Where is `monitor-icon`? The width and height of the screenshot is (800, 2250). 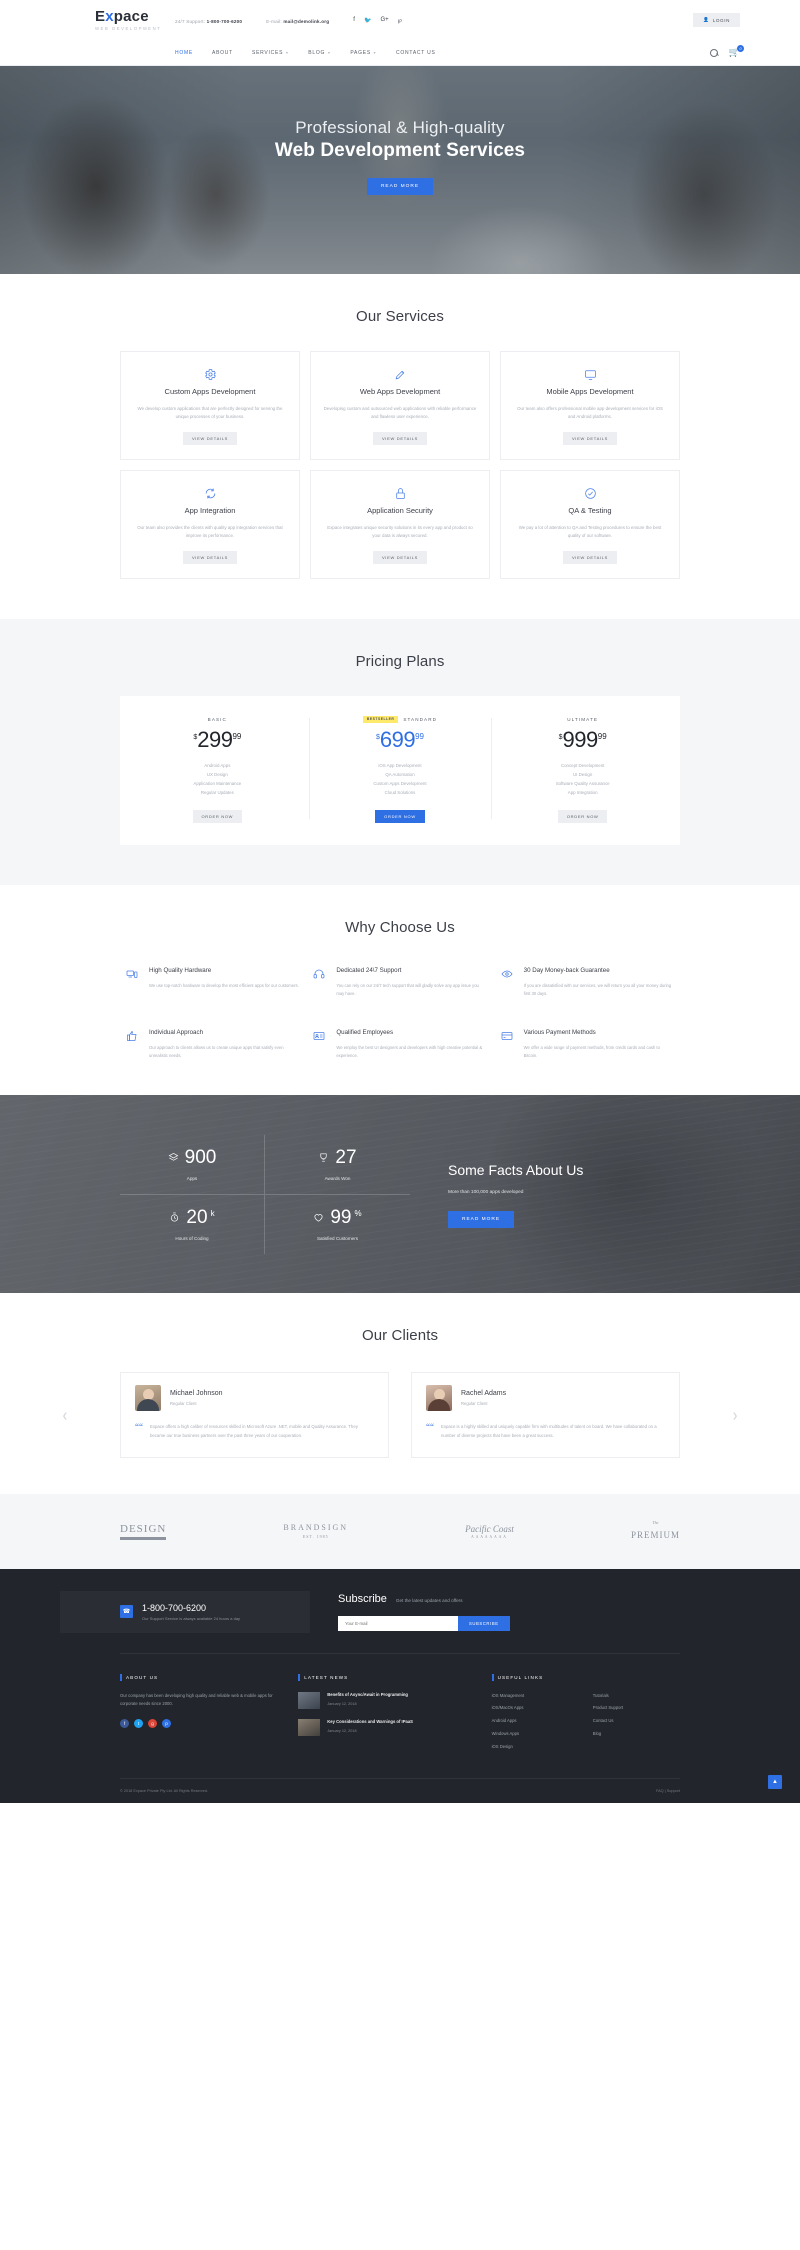 monitor-icon is located at coordinates (590, 374).